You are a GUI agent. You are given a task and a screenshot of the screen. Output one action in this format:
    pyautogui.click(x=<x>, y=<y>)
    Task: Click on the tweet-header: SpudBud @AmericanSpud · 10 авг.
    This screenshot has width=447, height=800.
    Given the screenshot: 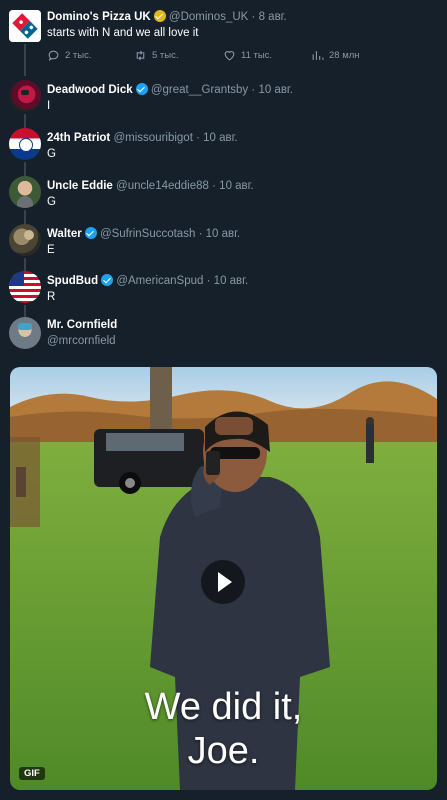 What is the action you would take?
    pyautogui.click(x=147, y=281)
    